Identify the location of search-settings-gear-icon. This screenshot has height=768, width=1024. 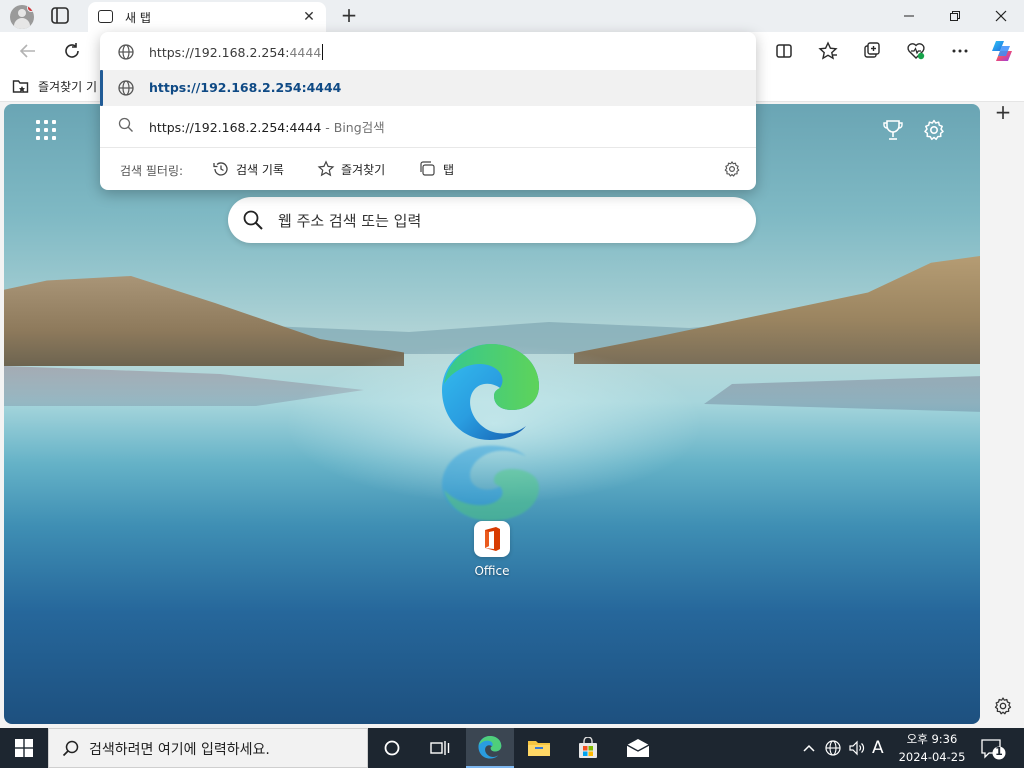
(732, 169).